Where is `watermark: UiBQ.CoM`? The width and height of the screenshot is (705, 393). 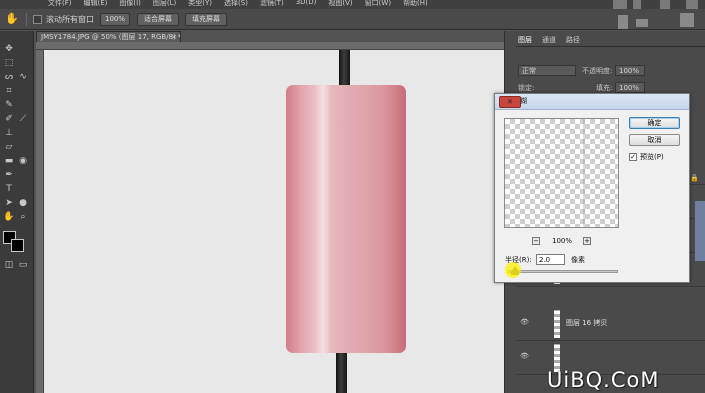 watermark: UiBQ.CoM is located at coordinates (603, 380).